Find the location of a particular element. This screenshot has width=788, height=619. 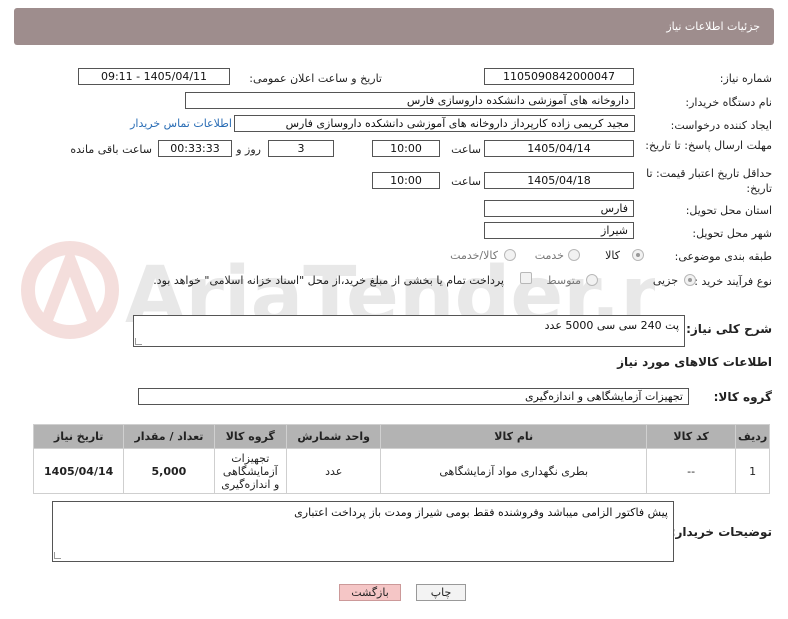

description-resize-handle is located at coordinates (138, 341).